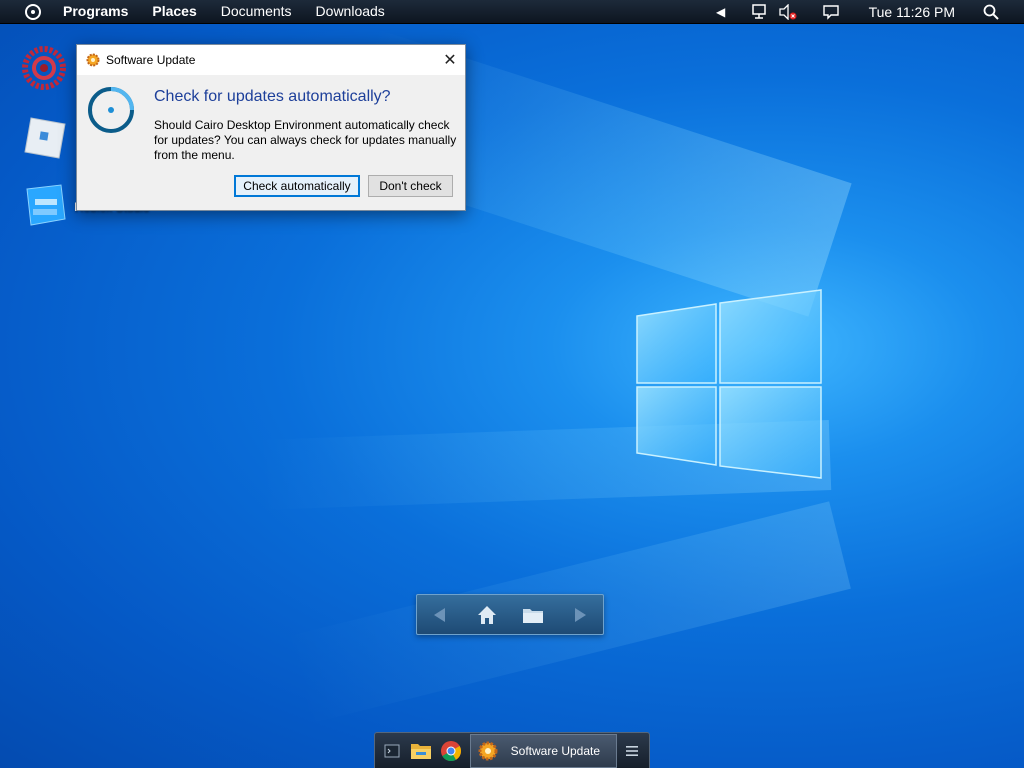 Image resolution: width=1024 pixels, height=768 pixels. I want to click on notification-icon, so click(831, 11).